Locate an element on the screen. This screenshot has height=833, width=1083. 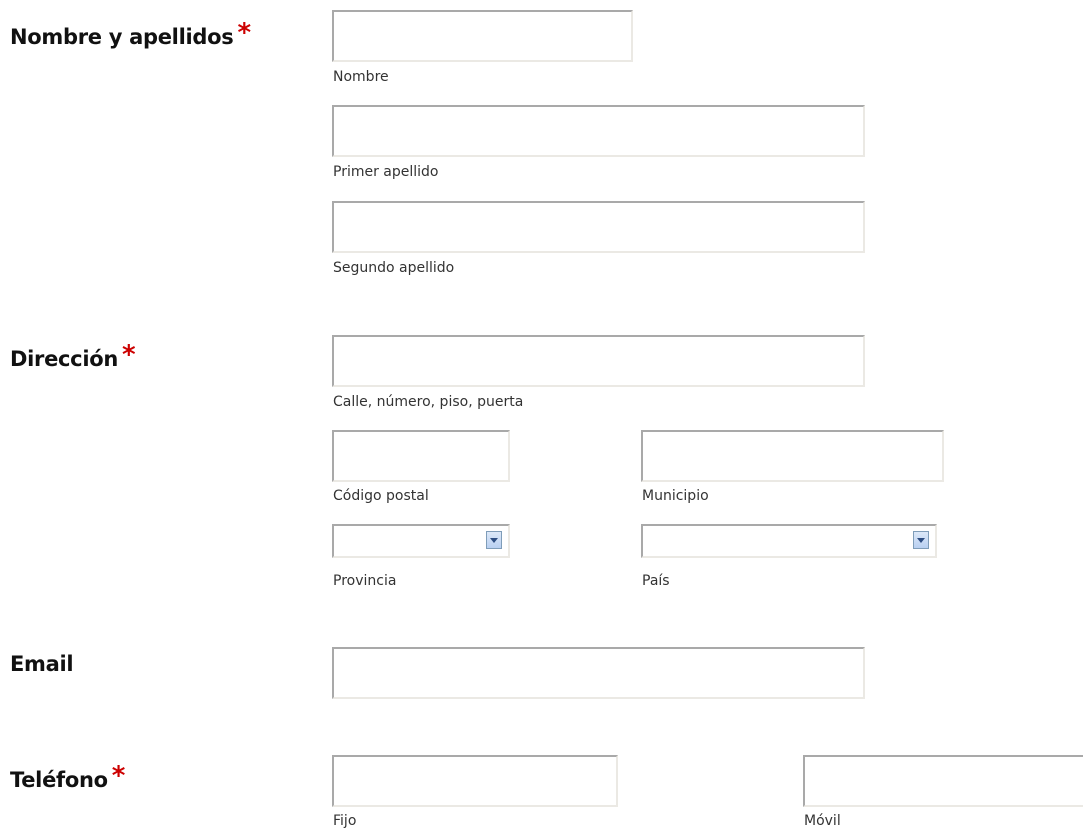
provincia-hint: Provincia is located at coordinates (365, 581).